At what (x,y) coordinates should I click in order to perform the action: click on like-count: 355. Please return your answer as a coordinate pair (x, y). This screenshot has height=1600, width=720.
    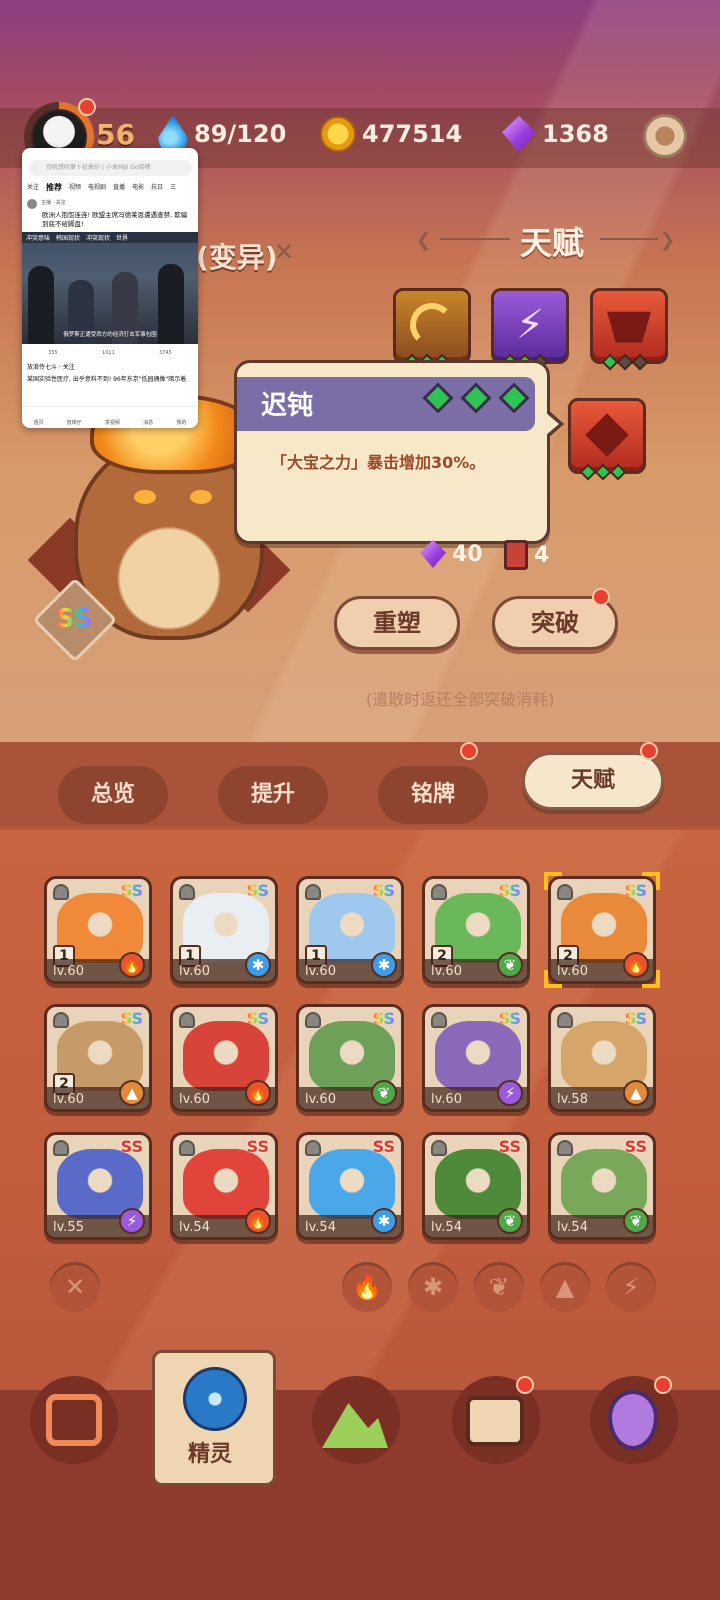
    Looking at the image, I should click on (53, 353).